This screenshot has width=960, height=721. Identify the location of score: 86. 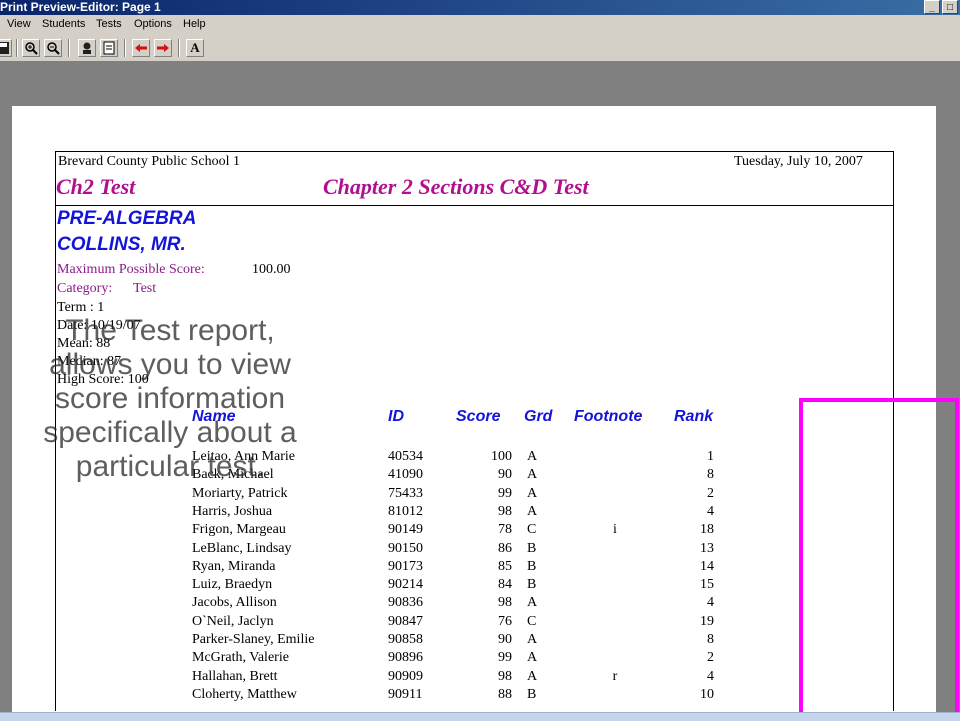
(505, 548).